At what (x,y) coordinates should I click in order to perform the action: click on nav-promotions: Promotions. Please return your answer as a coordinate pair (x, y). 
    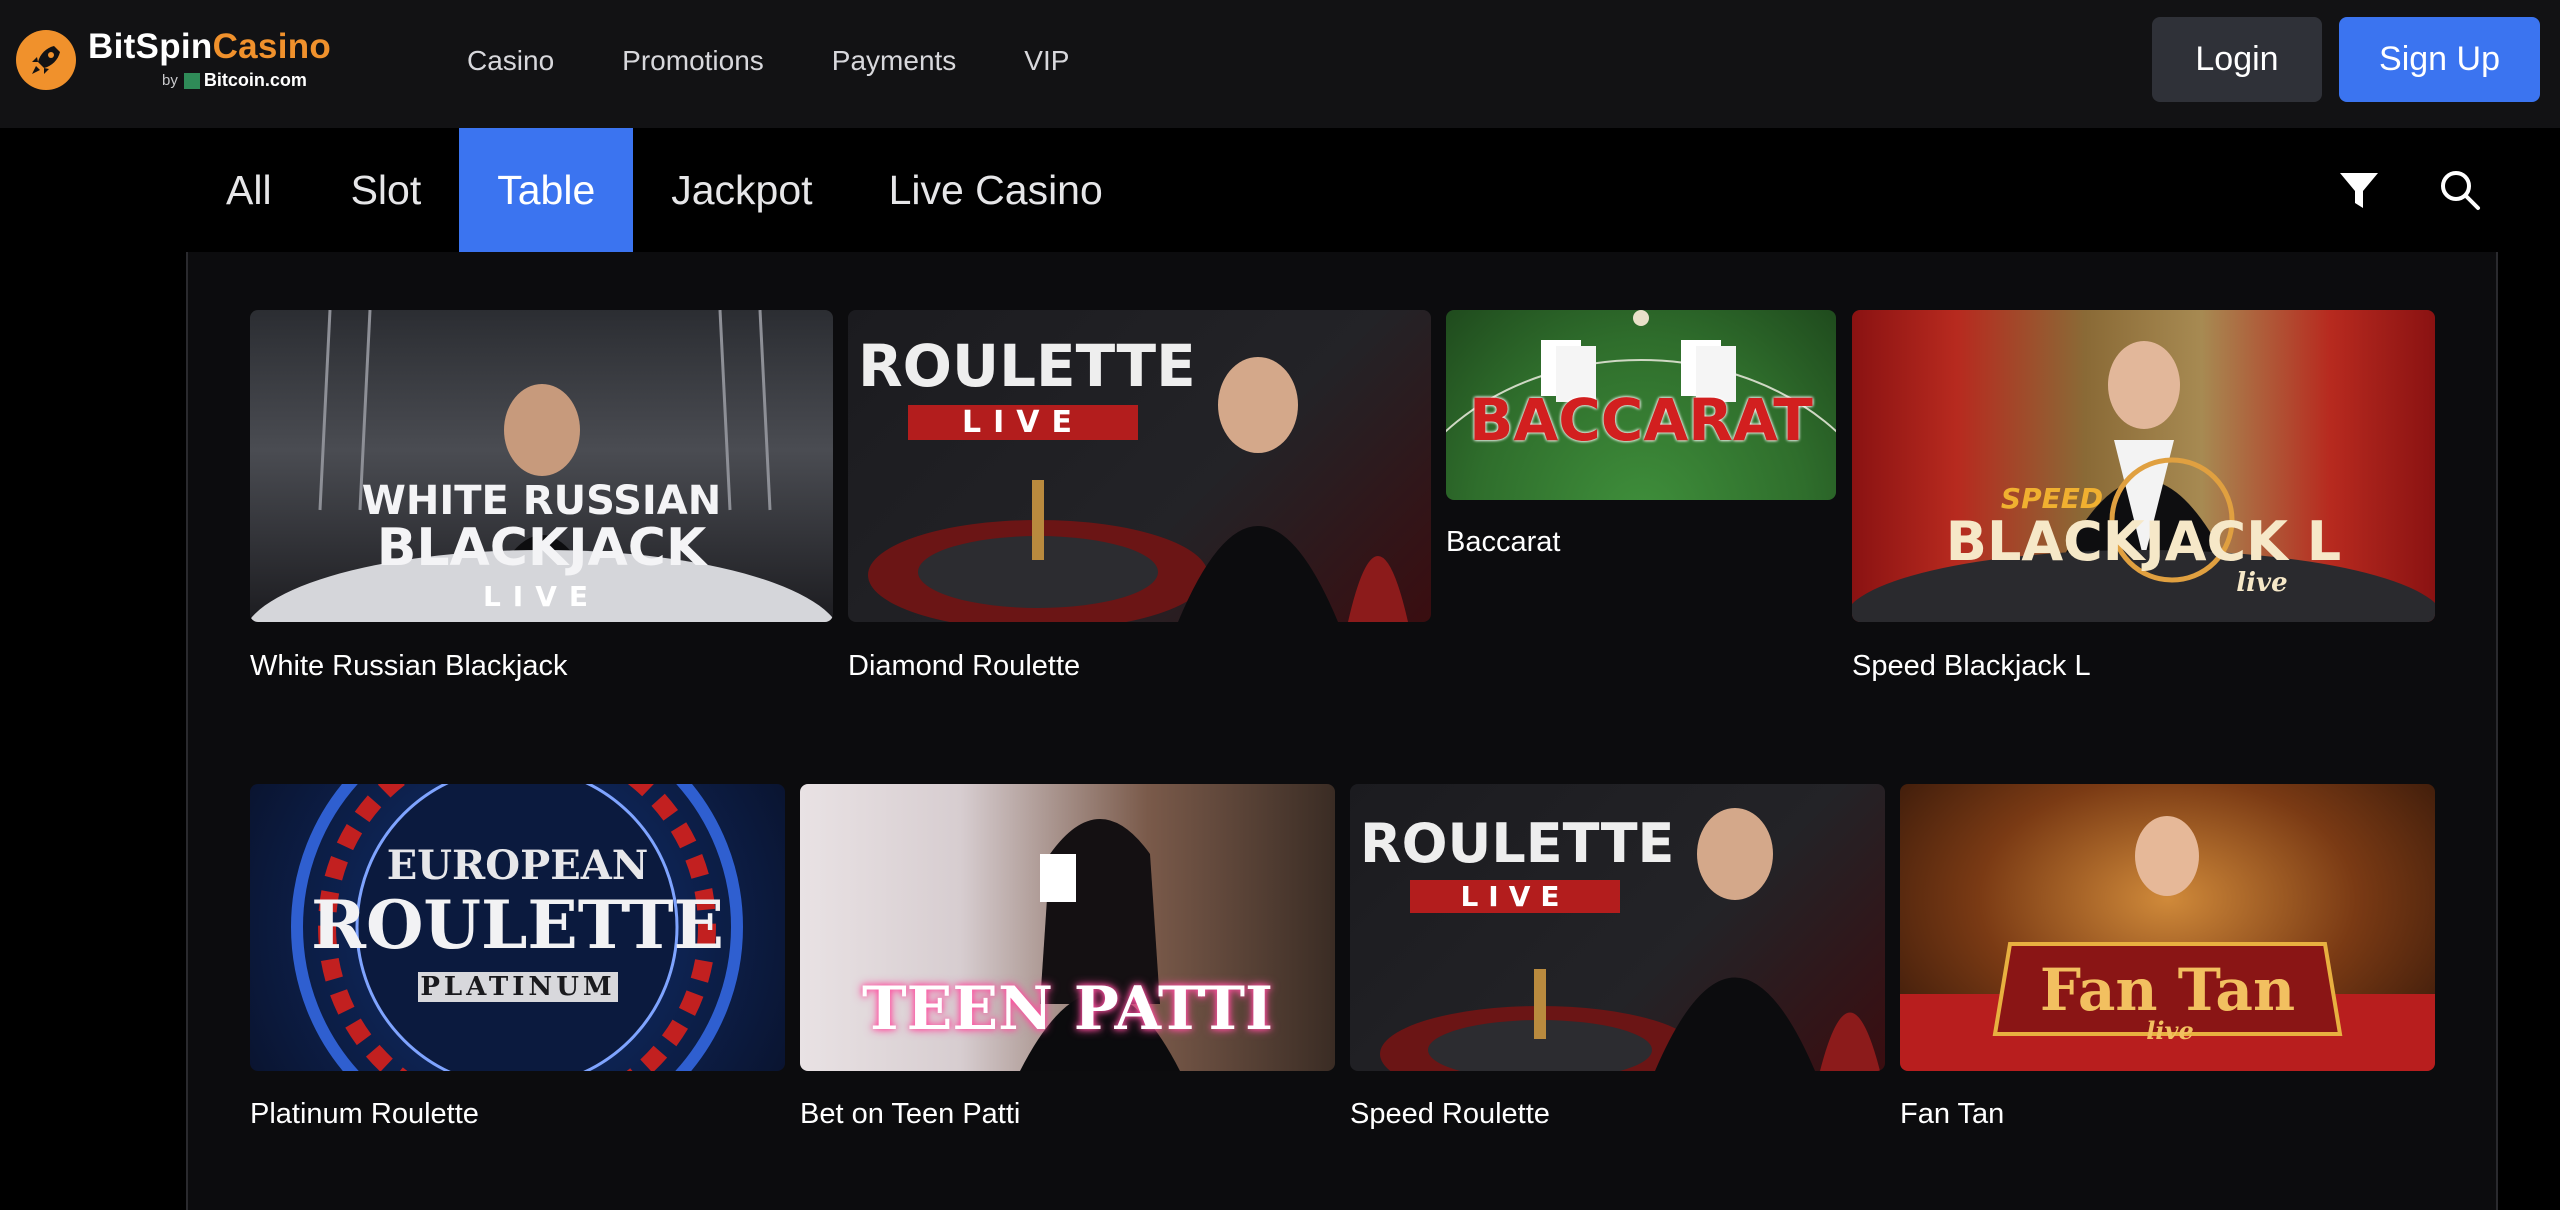
    Looking at the image, I should click on (693, 61).